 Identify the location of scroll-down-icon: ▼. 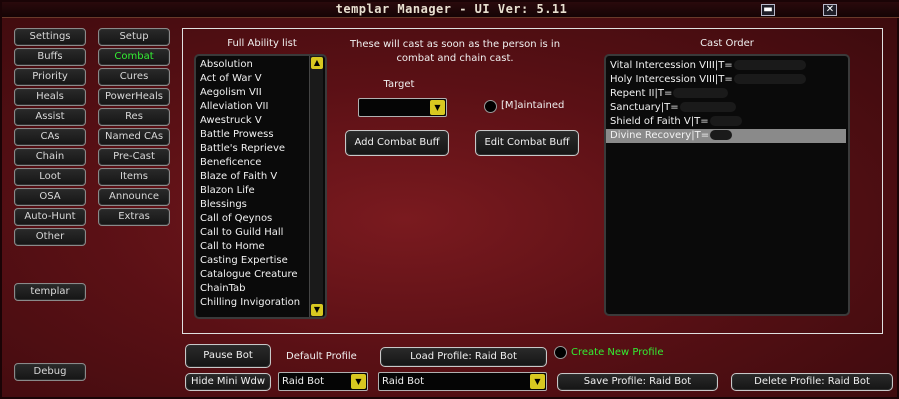
(317, 310).